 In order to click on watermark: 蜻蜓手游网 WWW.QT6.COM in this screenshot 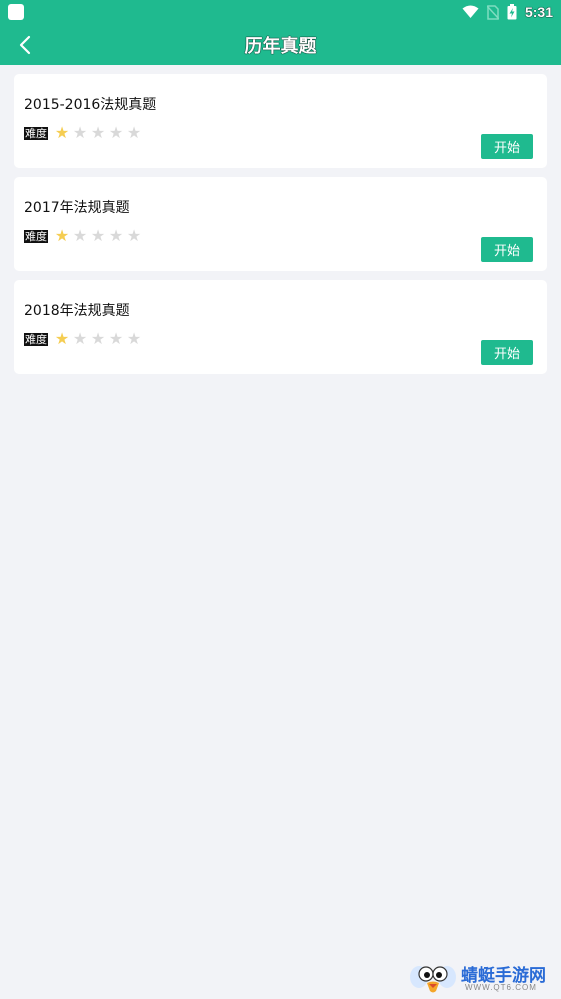, I will do `click(482, 978)`.